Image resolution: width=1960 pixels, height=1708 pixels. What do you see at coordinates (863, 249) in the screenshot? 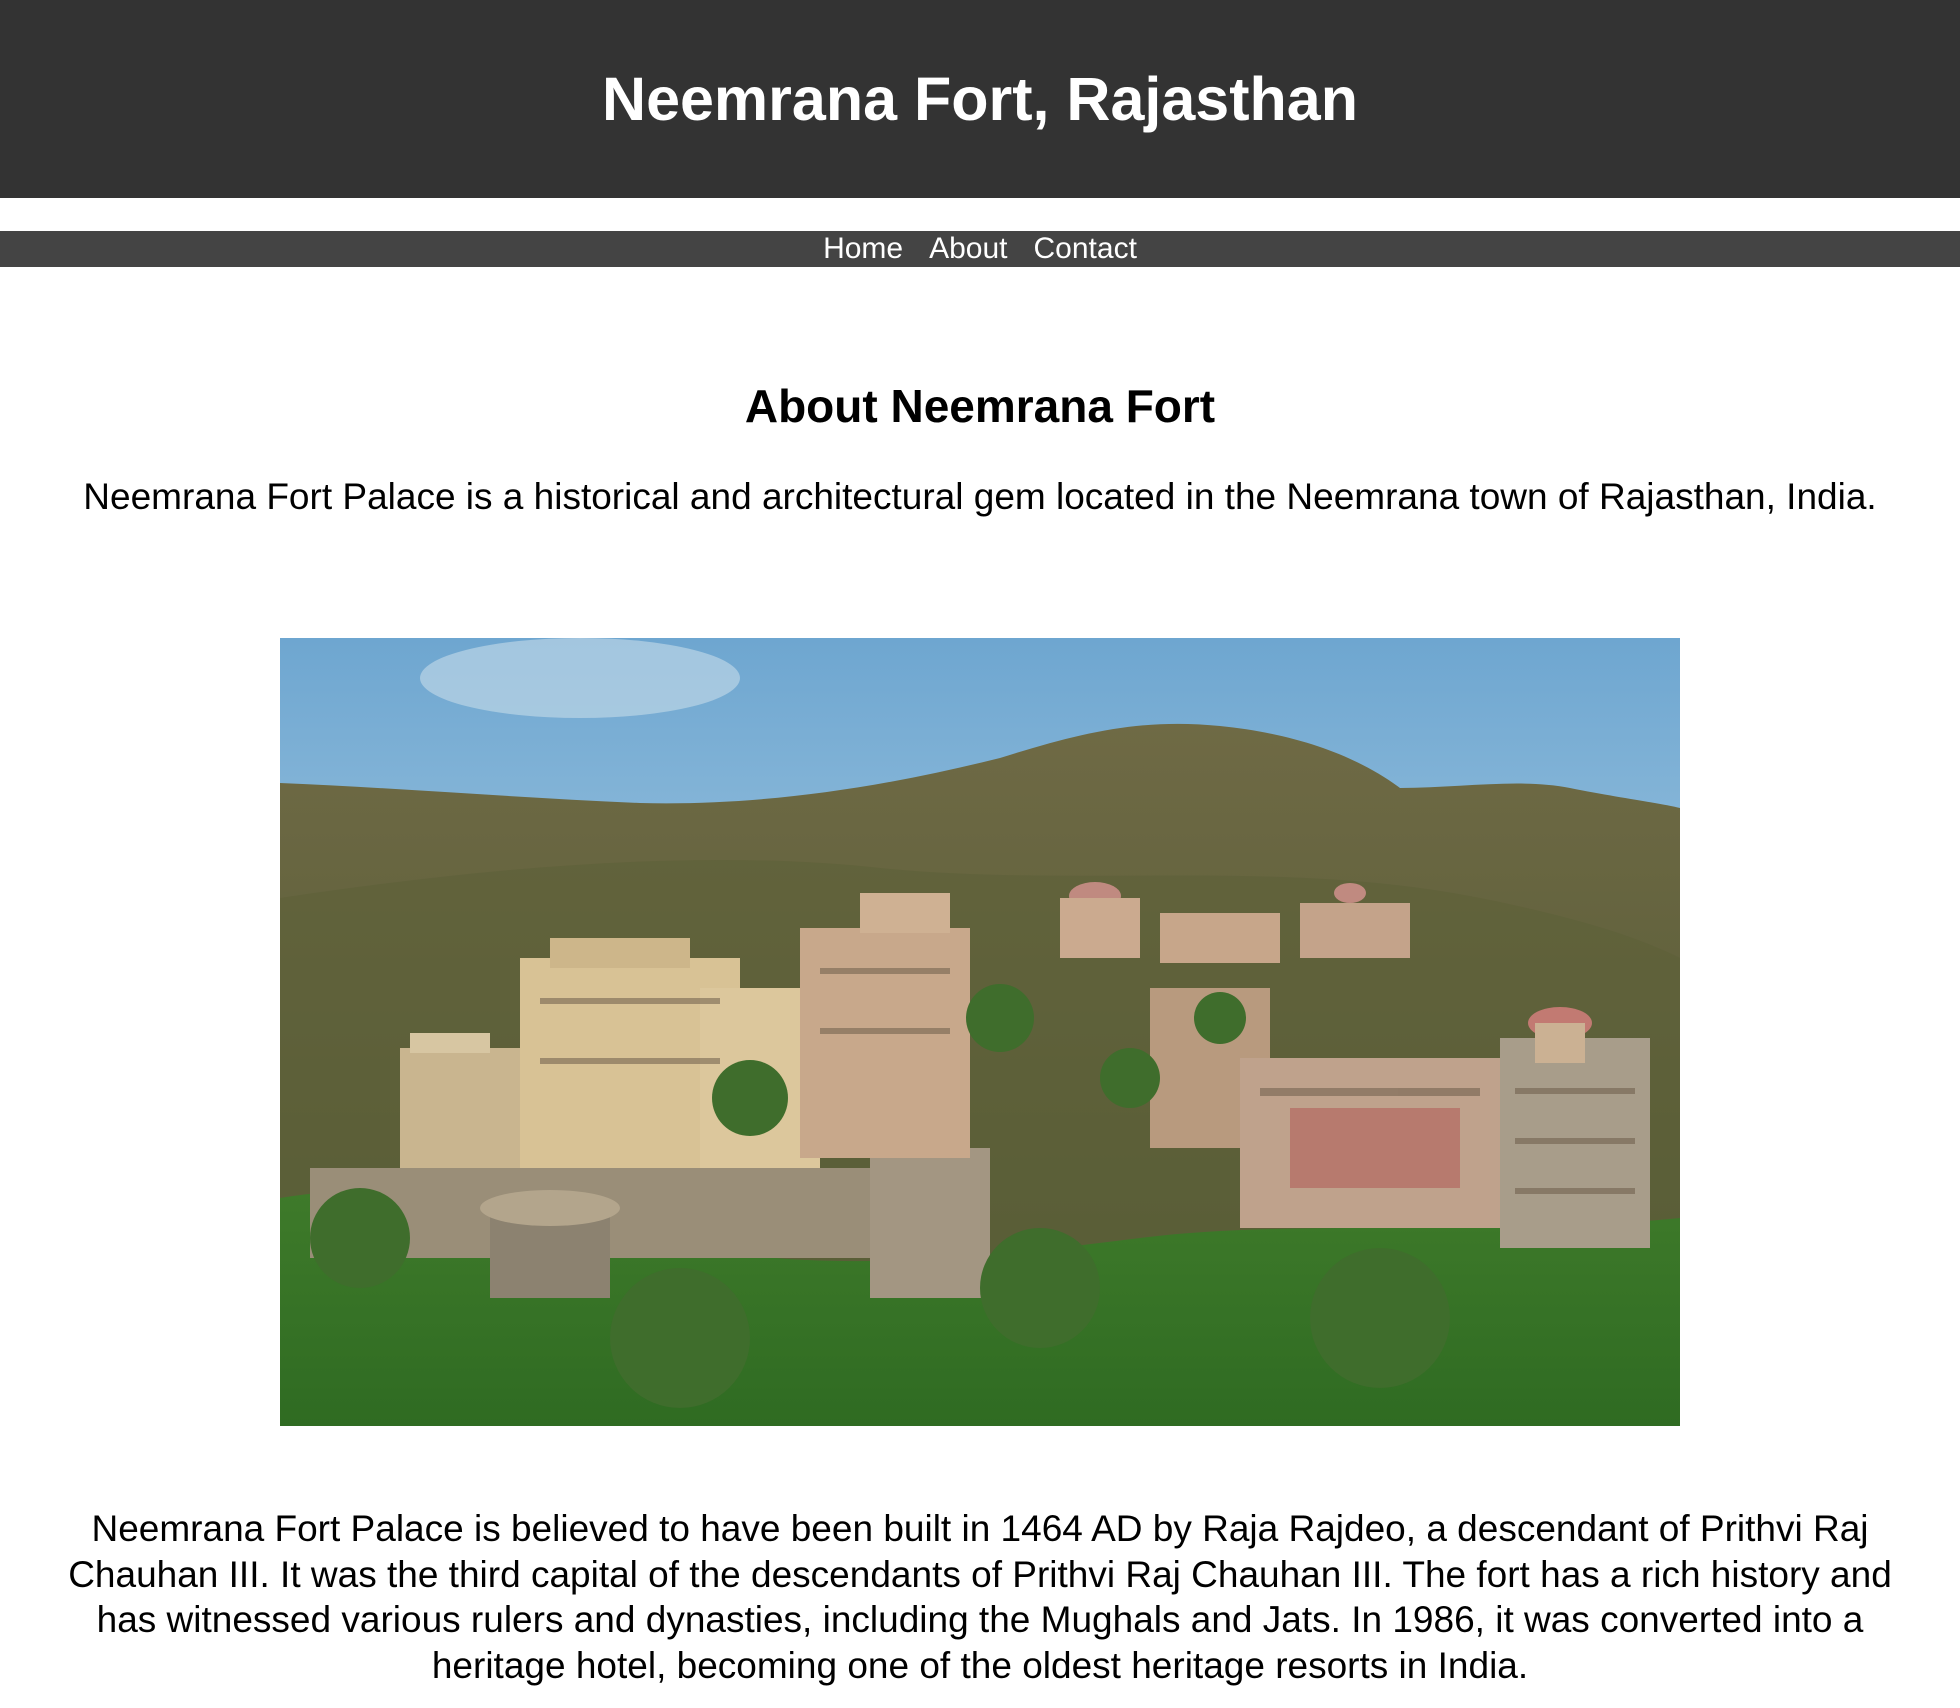
I see `nav-link-home: Home` at bounding box center [863, 249].